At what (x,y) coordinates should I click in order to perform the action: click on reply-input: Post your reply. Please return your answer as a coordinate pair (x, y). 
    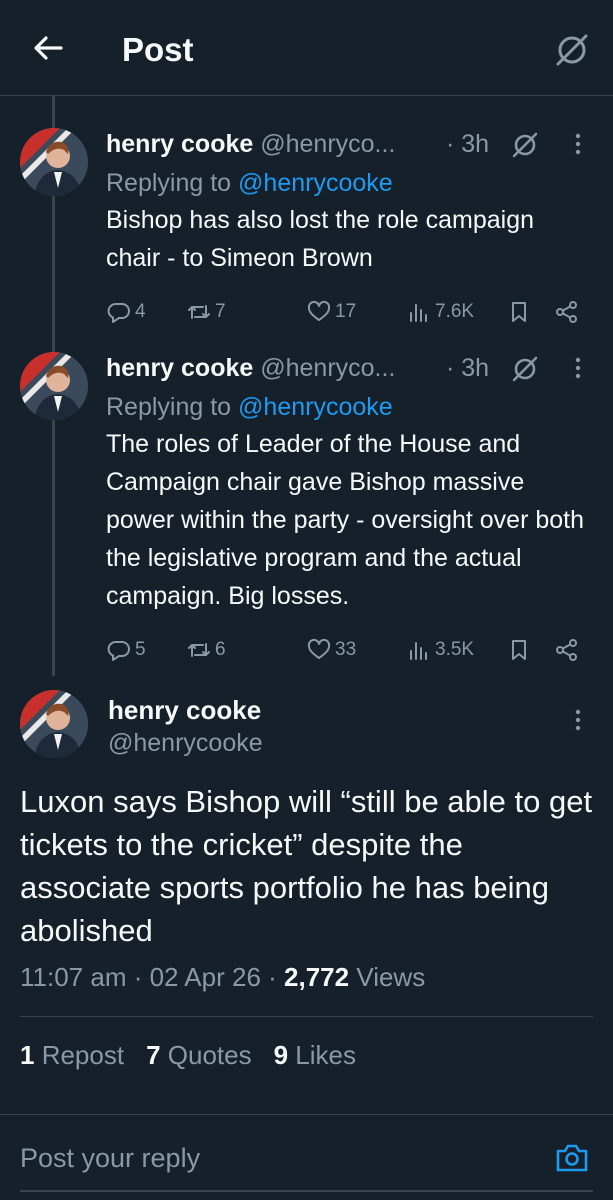
    Looking at the image, I should click on (110, 1158).